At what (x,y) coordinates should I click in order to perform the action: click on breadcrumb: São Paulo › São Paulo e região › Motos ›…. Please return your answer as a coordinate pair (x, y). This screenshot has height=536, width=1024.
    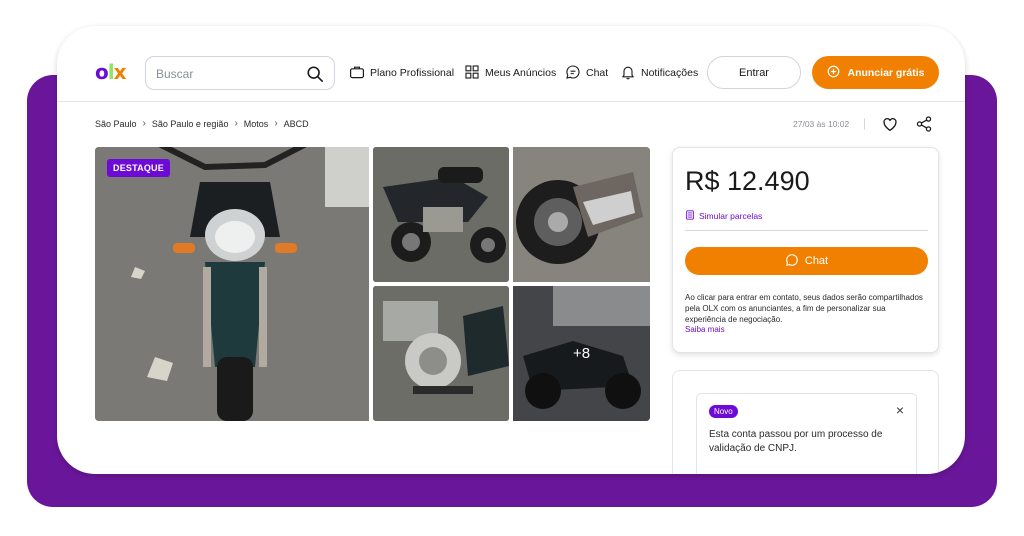
    Looking at the image, I should click on (202, 123).